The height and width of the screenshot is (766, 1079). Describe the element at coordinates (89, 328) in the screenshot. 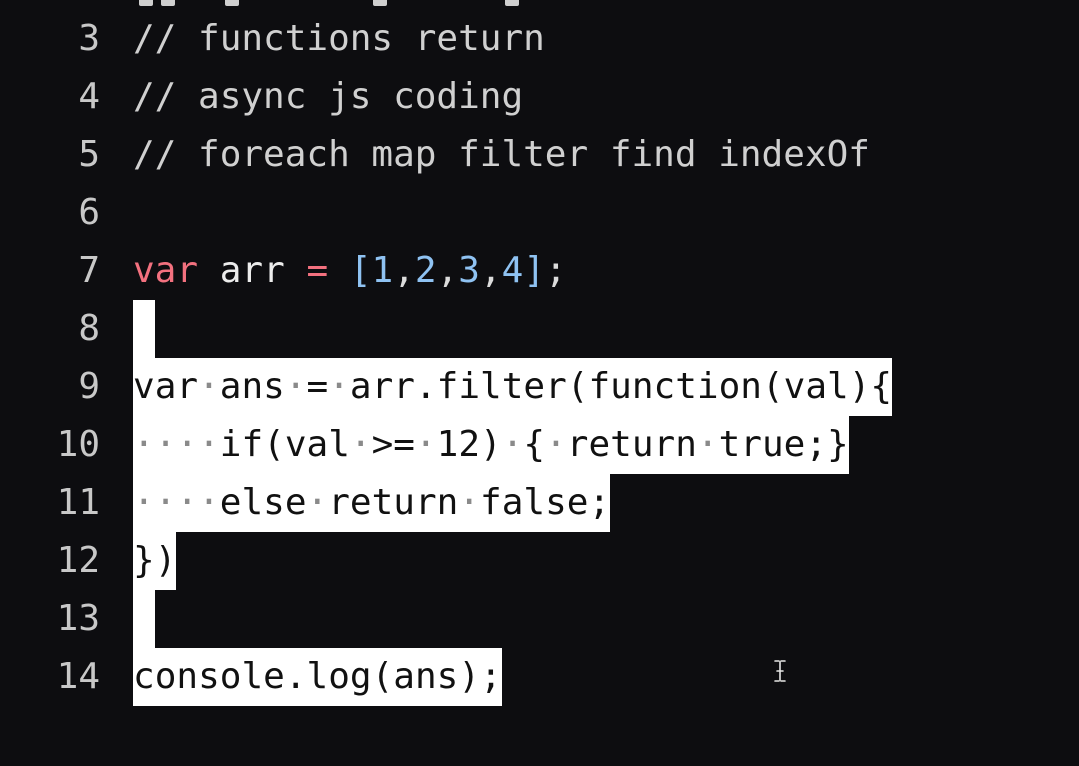

I see `line-number: 8` at that location.